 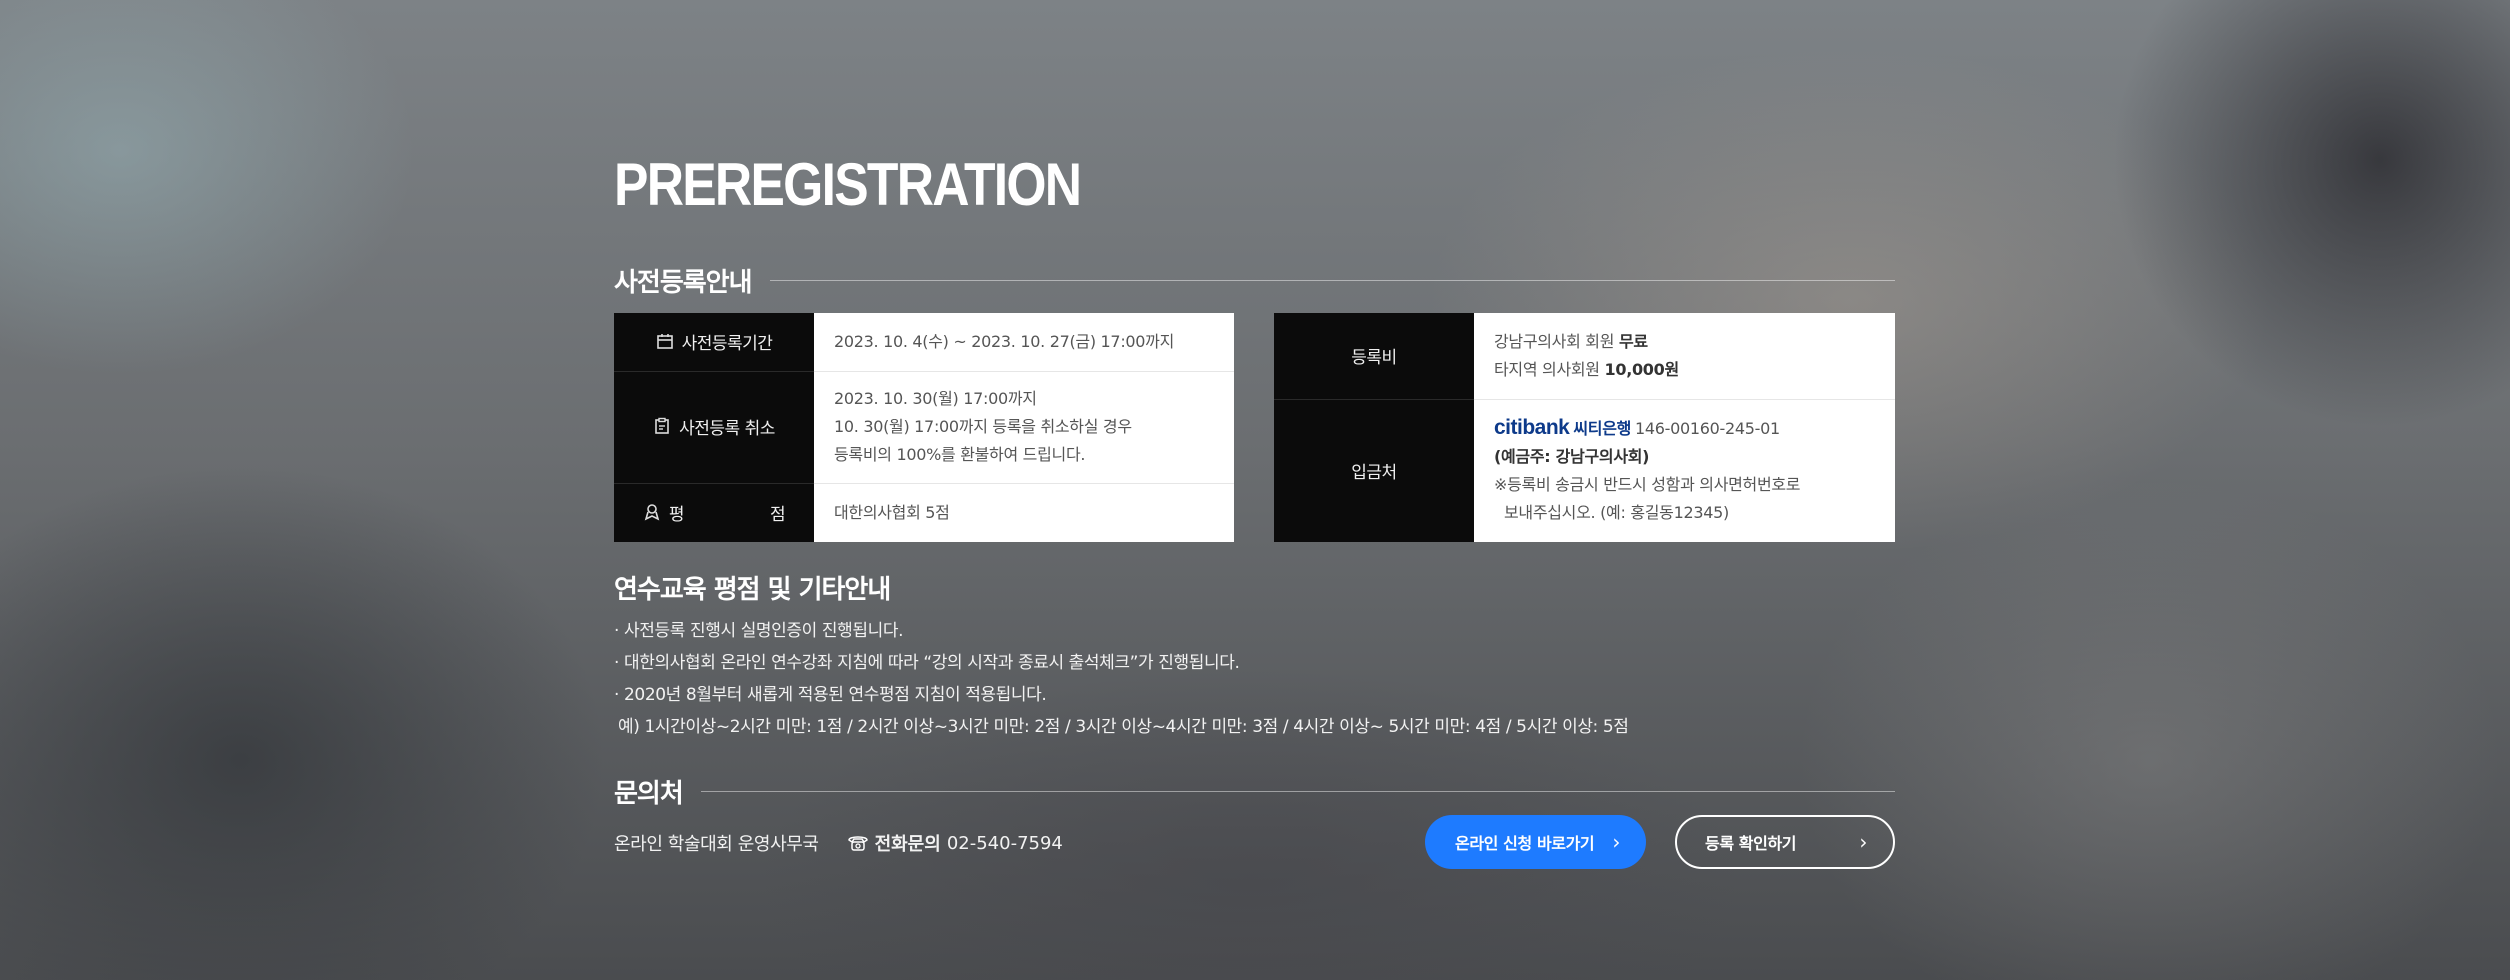 What do you see at coordinates (1684, 356) in the screenshot?
I see `fee-value: 강남구의사회 회원 무료 타지역 의사회원 10,000원` at bounding box center [1684, 356].